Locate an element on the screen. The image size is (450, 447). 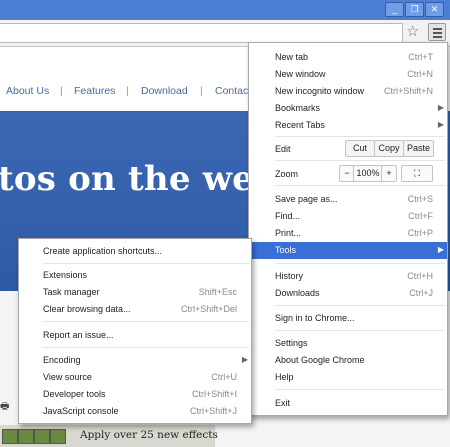
nav-features: Features is located at coordinates (94, 91).